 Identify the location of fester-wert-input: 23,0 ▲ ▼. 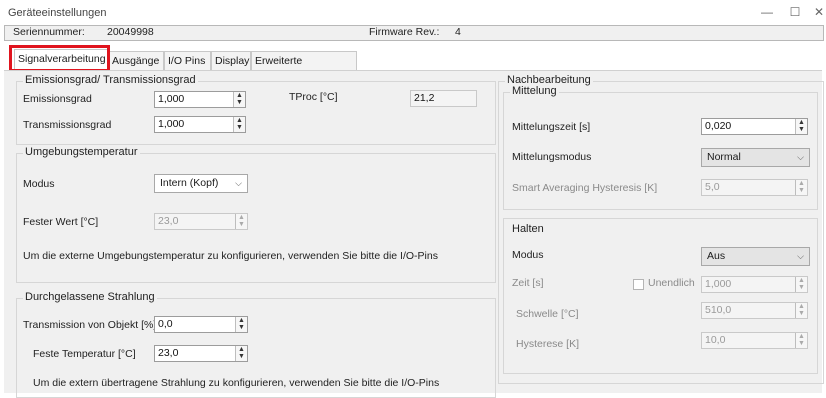
(201, 221).